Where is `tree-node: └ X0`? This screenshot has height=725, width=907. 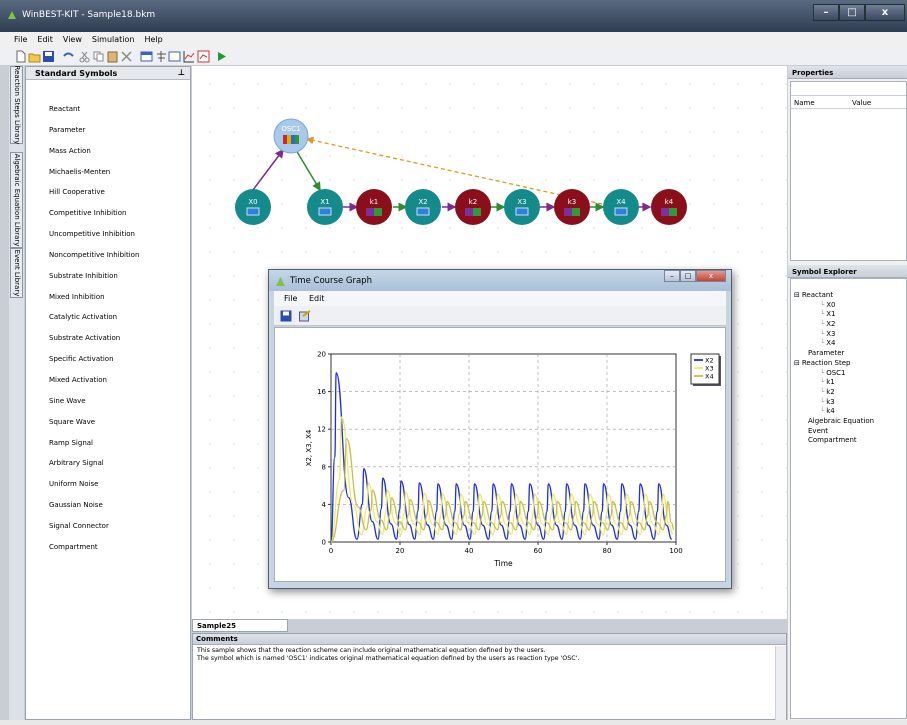 tree-node: └ X0 is located at coordinates (834, 306).